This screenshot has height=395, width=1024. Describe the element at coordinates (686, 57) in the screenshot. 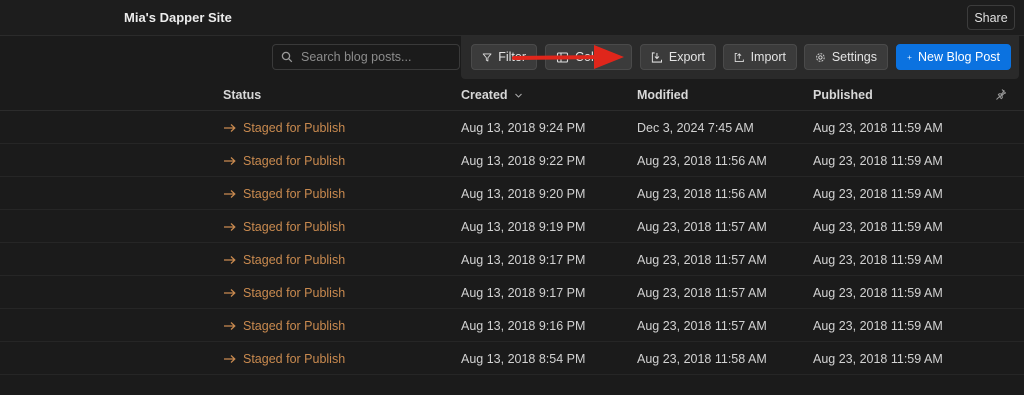

I see `export-label: Export` at that location.